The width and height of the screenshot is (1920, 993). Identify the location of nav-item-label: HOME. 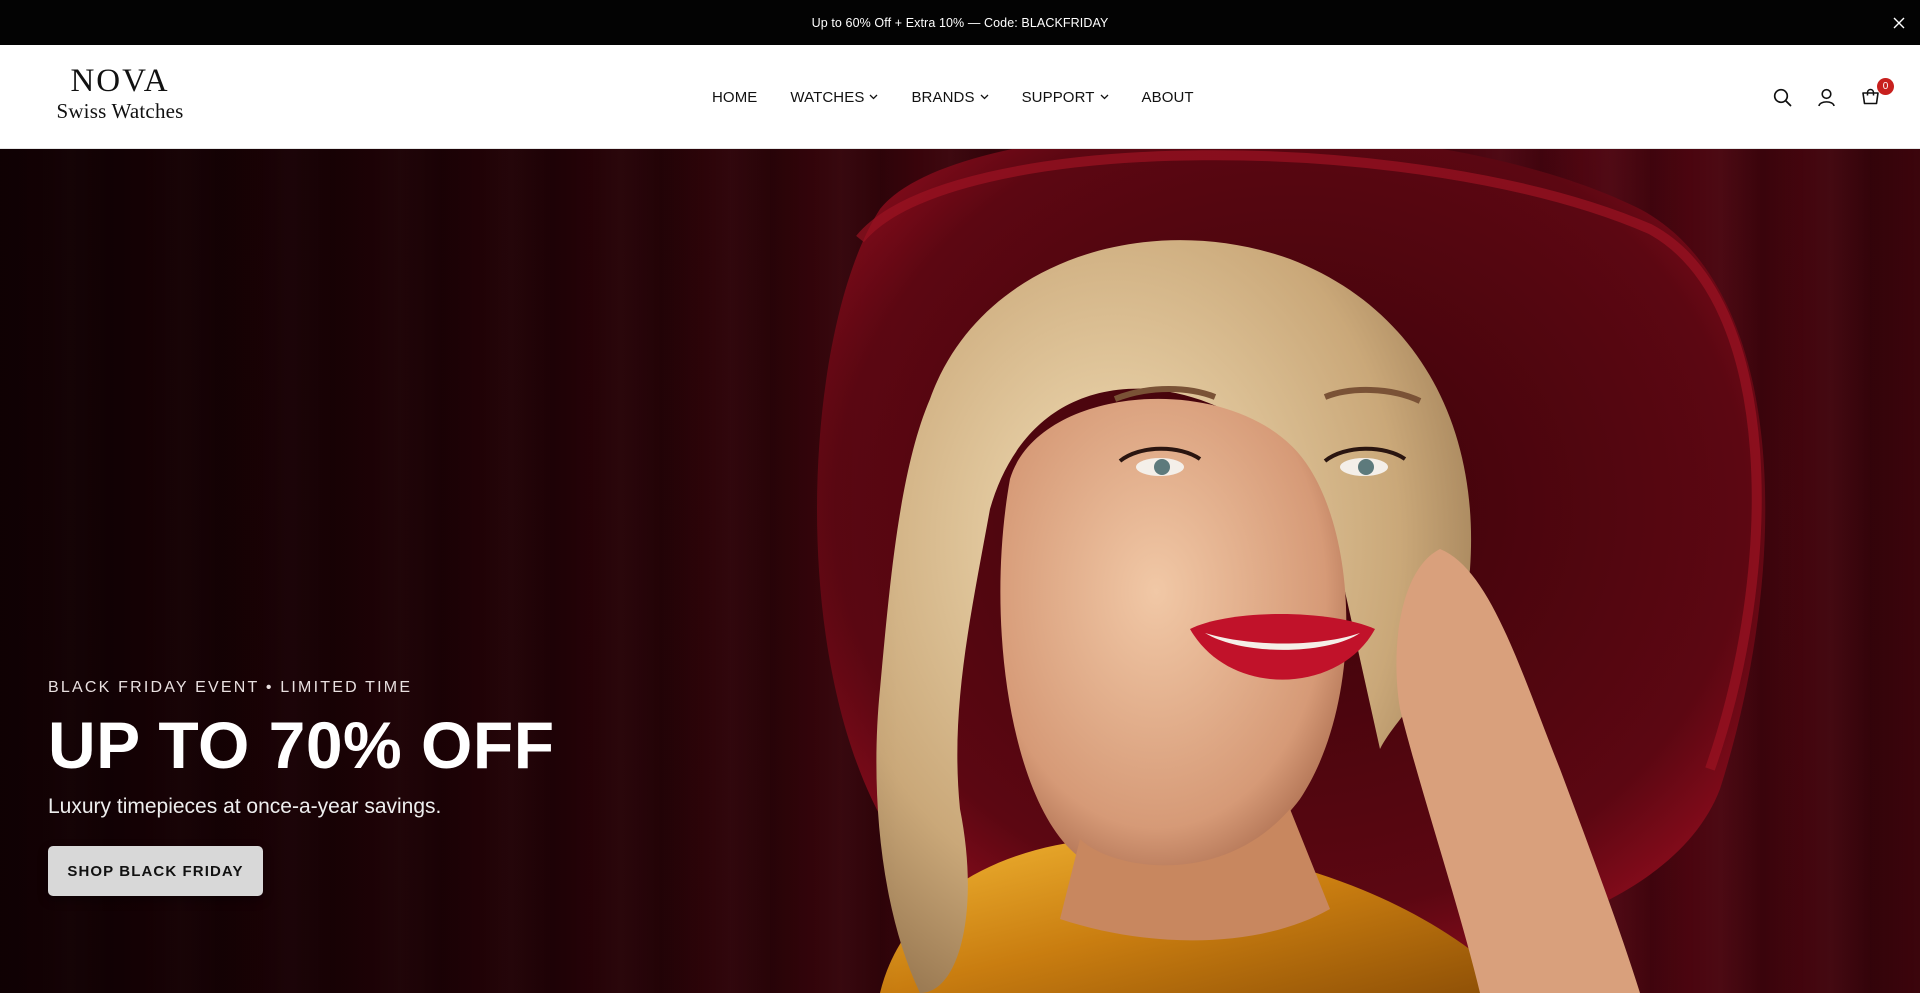
(735, 97).